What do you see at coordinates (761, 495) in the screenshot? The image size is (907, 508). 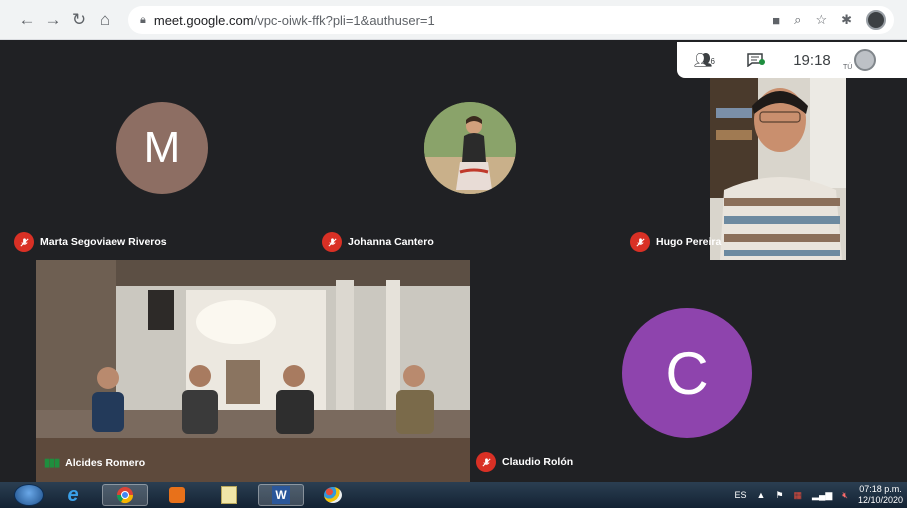 I see `show-hidden-icons-icon: ▲` at bounding box center [761, 495].